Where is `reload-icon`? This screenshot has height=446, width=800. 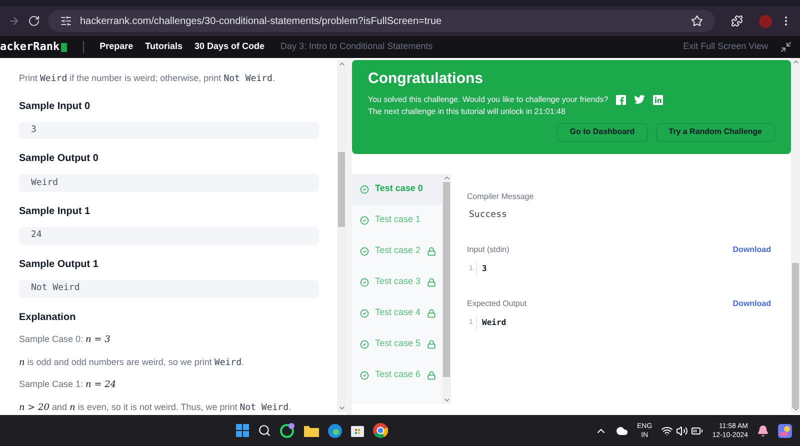
reload-icon is located at coordinates (34, 21).